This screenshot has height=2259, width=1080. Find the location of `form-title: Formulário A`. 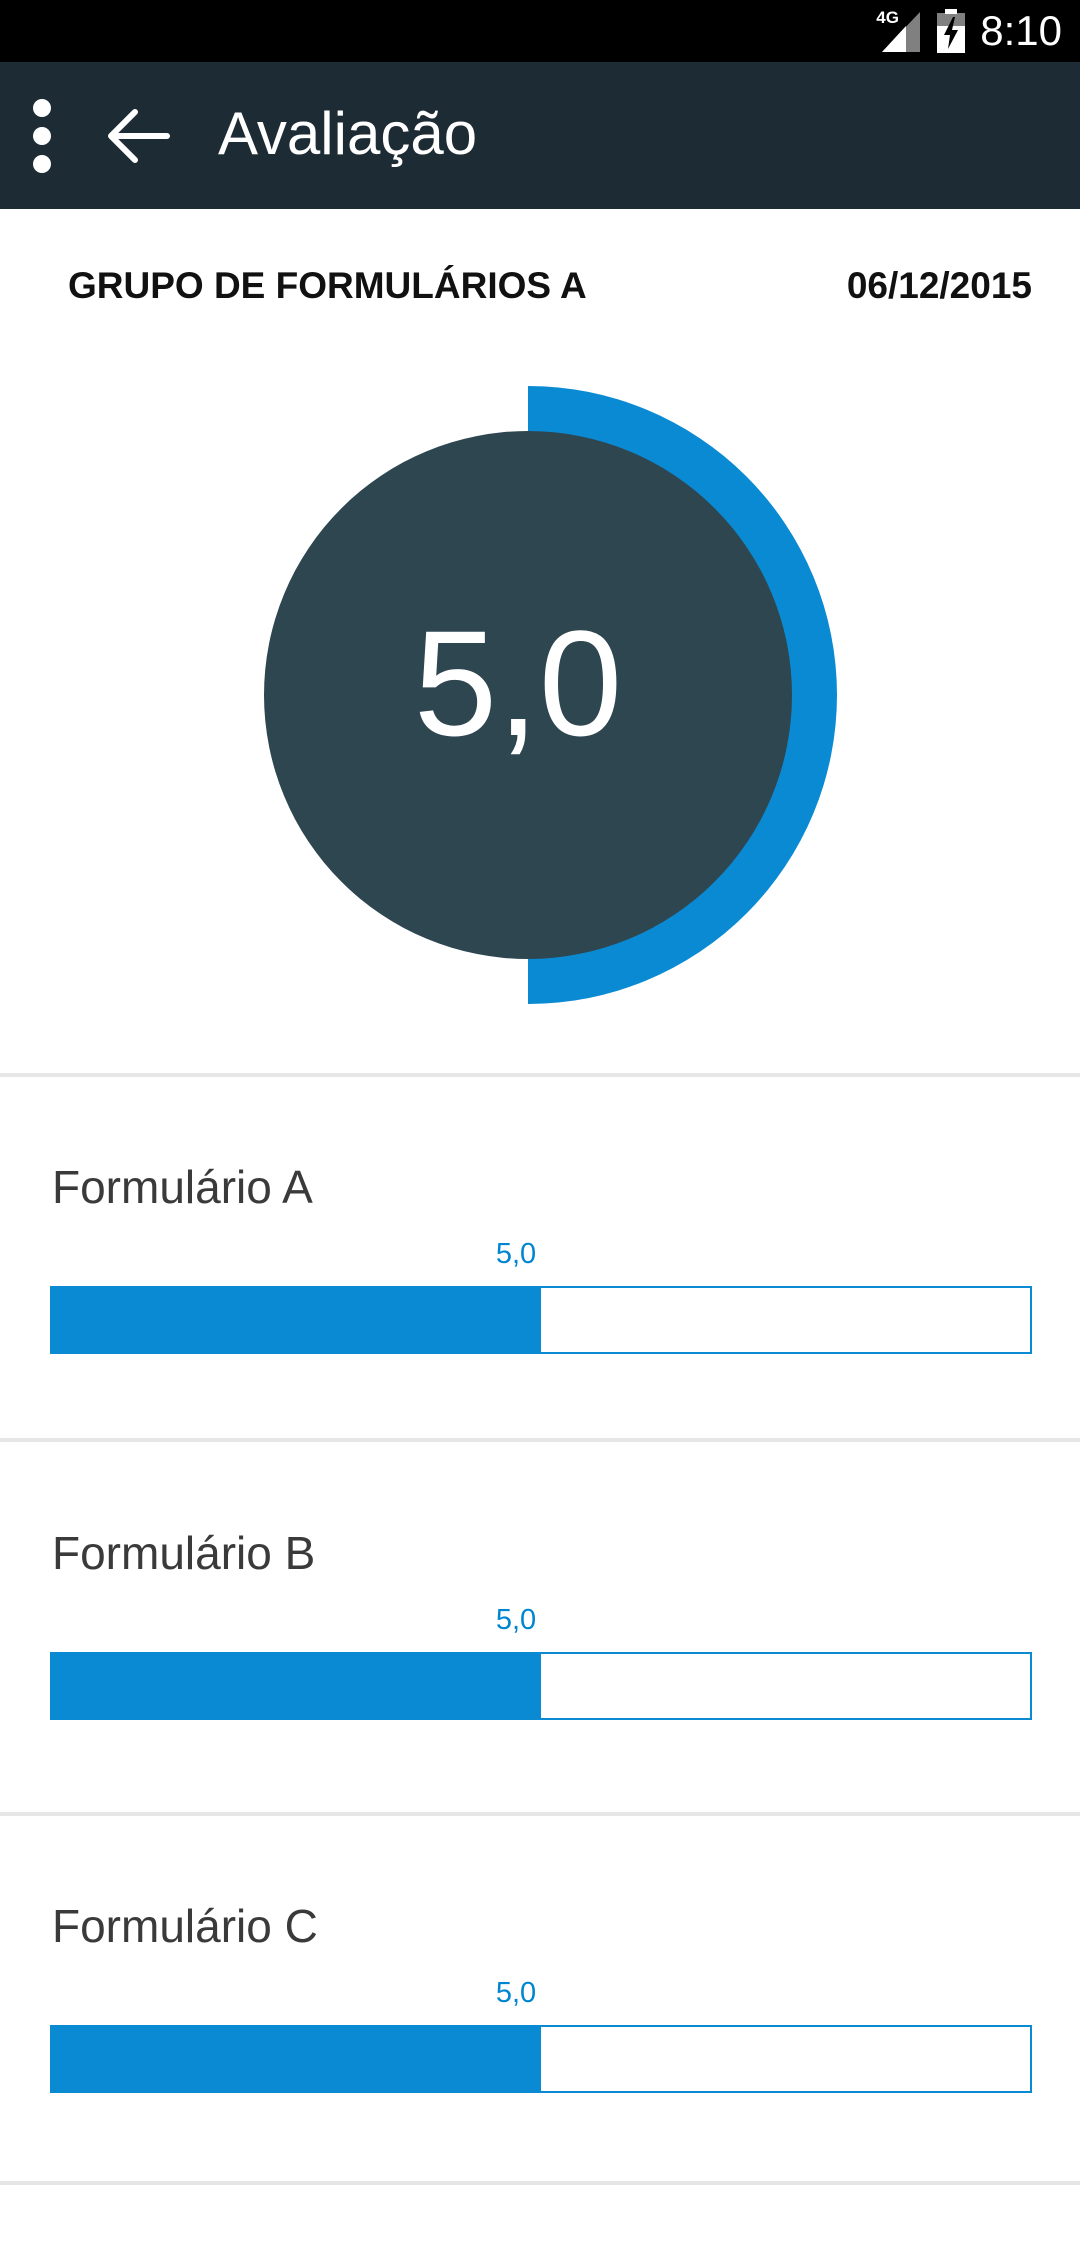

form-title: Formulário A is located at coordinates (182, 1187).